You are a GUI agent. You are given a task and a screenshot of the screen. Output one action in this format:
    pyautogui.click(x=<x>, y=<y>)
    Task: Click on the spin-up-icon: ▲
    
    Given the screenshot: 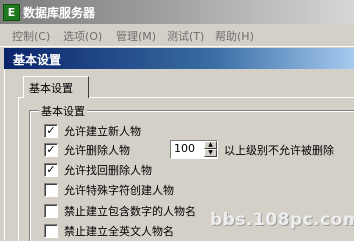 What is the action you would take?
    pyautogui.click(x=210, y=145)
    